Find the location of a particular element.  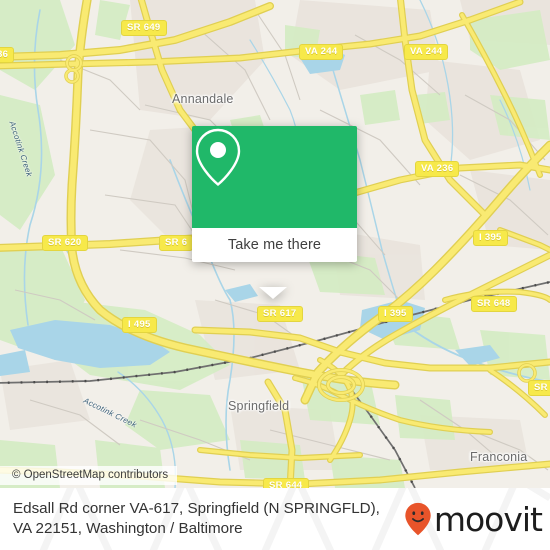

popup-icon-area is located at coordinates (274, 177).